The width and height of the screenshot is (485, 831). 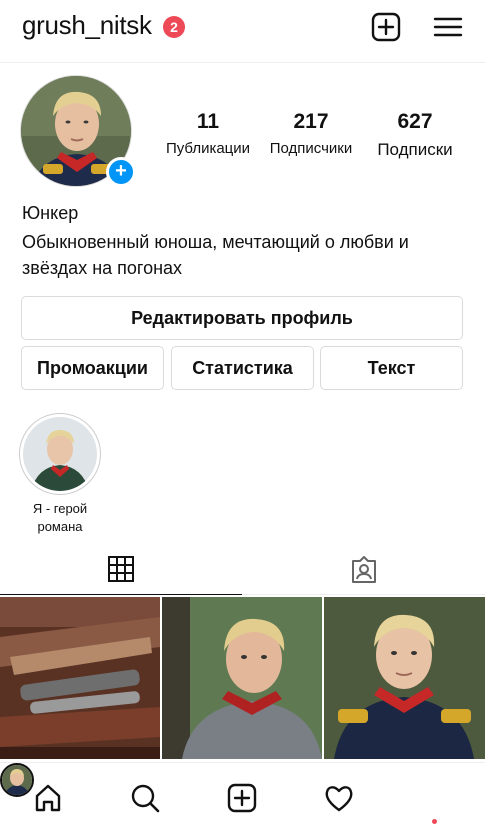 What do you see at coordinates (415, 135) in the screenshot?
I see `following-stat: 627 Подписки` at bounding box center [415, 135].